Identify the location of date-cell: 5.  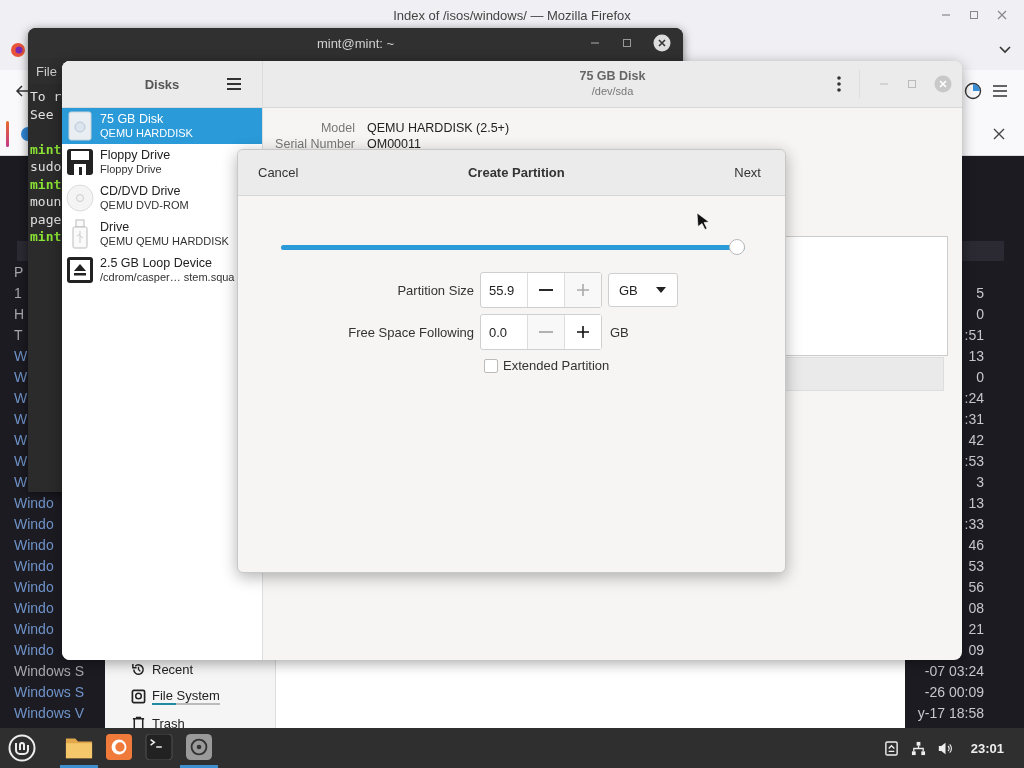
(980, 292).